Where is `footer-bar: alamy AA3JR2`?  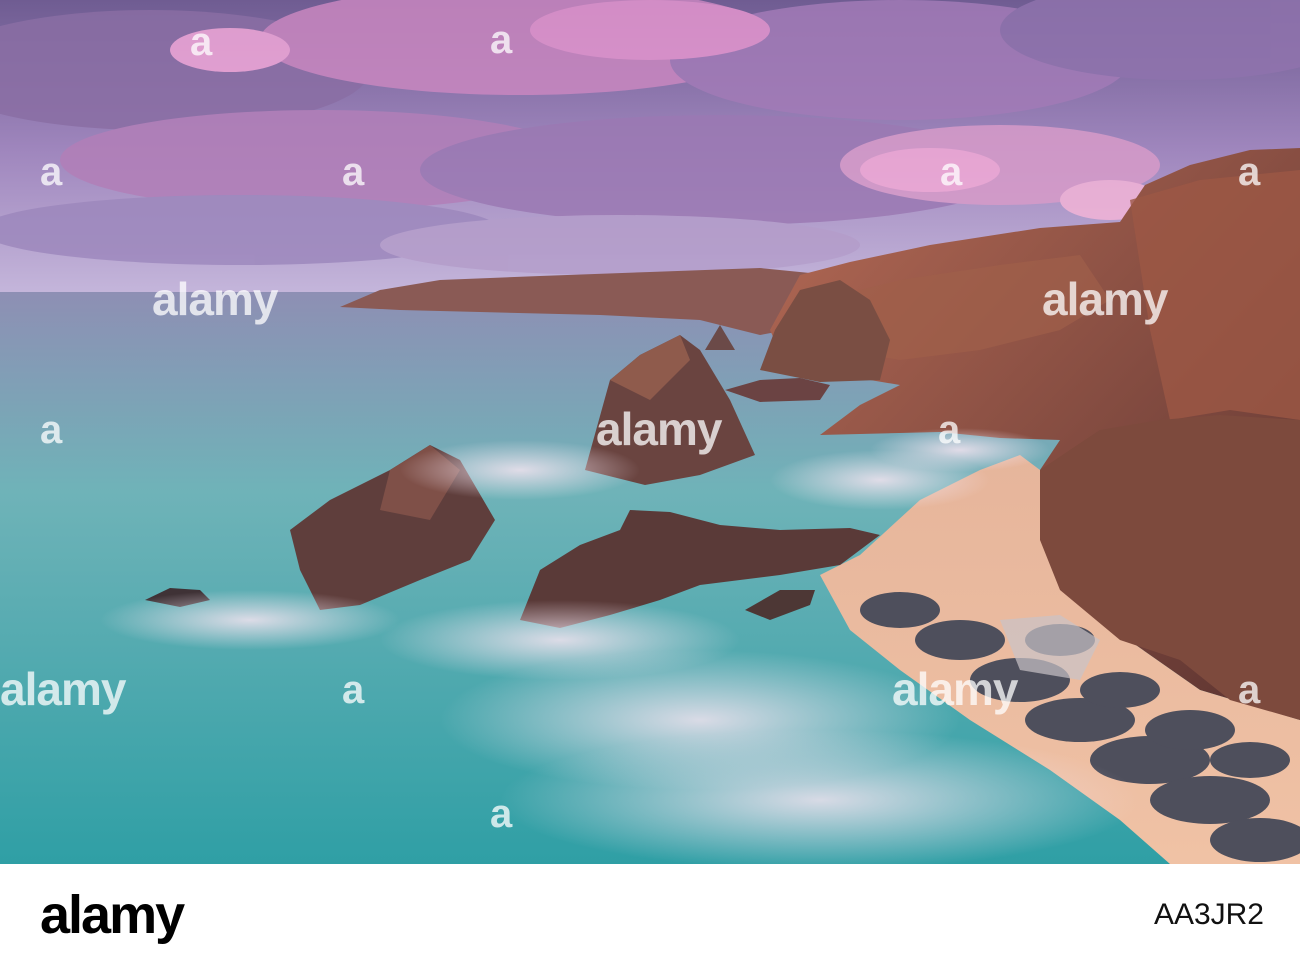 footer-bar: alamy AA3JR2 is located at coordinates (650, 909).